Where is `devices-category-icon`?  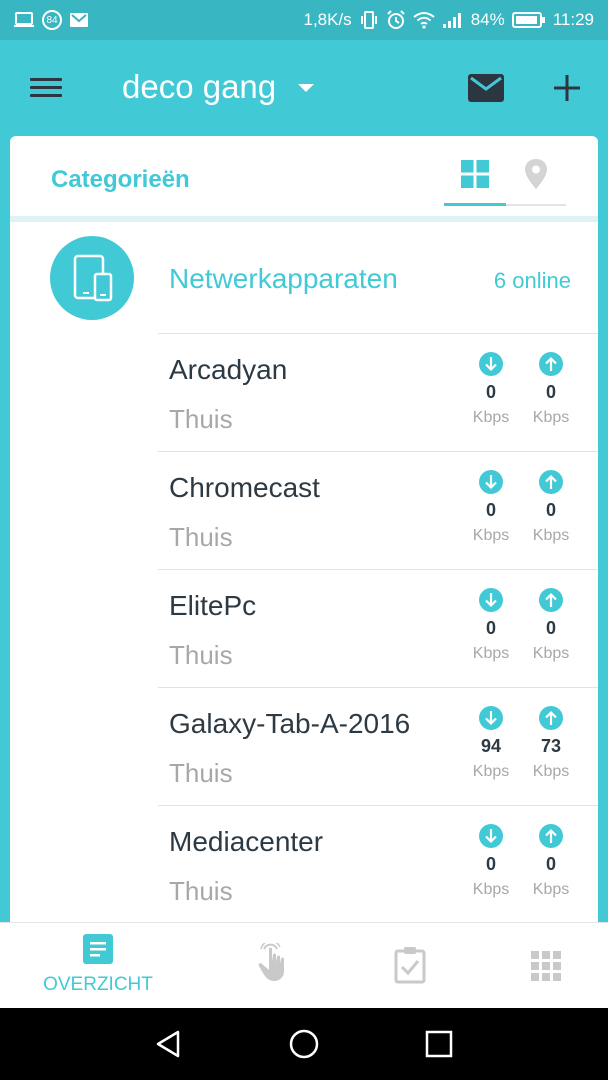
devices-category-icon is located at coordinates (92, 278).